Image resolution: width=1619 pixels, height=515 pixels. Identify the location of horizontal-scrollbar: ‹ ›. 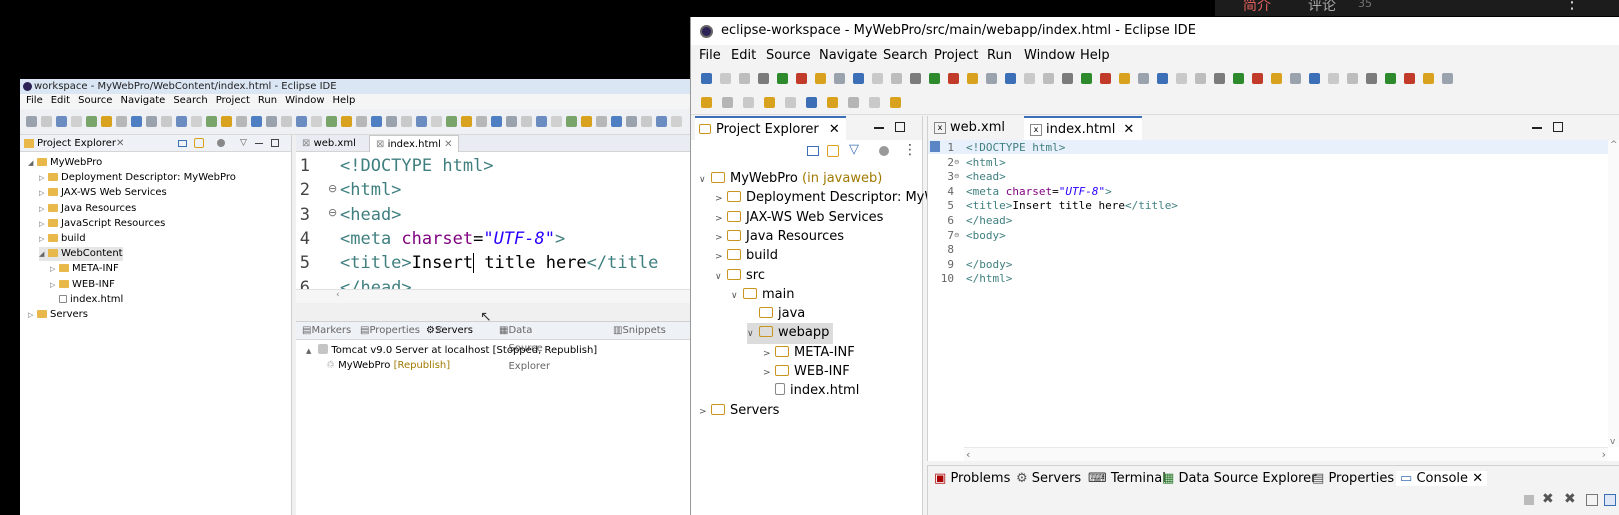
(1286, 454).